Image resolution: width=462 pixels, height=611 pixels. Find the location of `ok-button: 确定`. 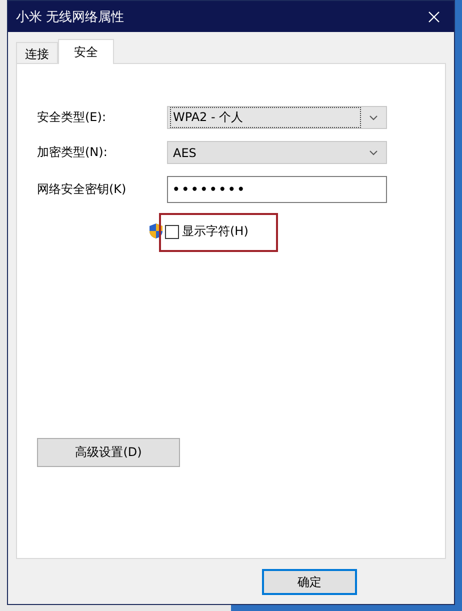

ok-button: 确定 is located at coordinates (309, 582).